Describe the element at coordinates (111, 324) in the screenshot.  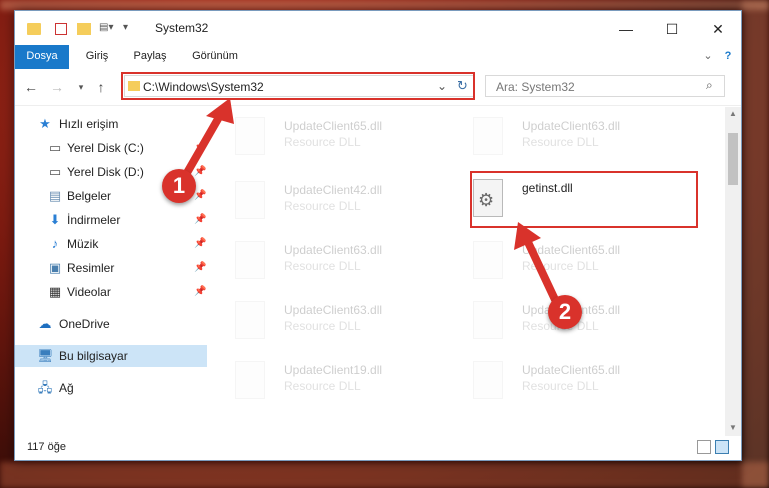
I see `sidebar-item-onedrive: ☁ OneDrive` at that location.